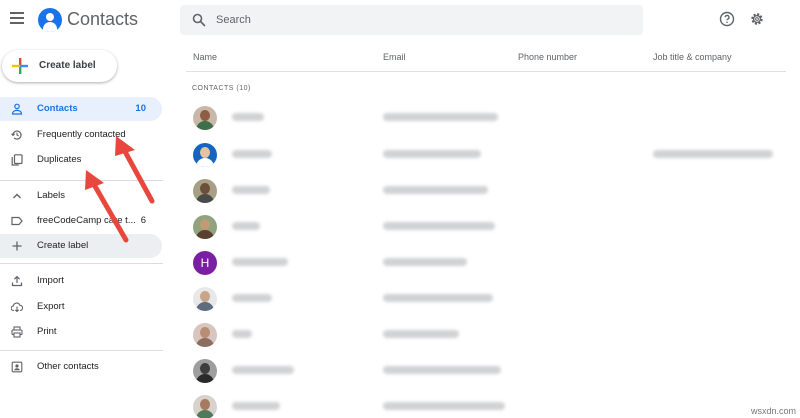 The width and height of the screenshot is (800, 418). I want to click on column-header-phone: Phone number, so click(547, 57).